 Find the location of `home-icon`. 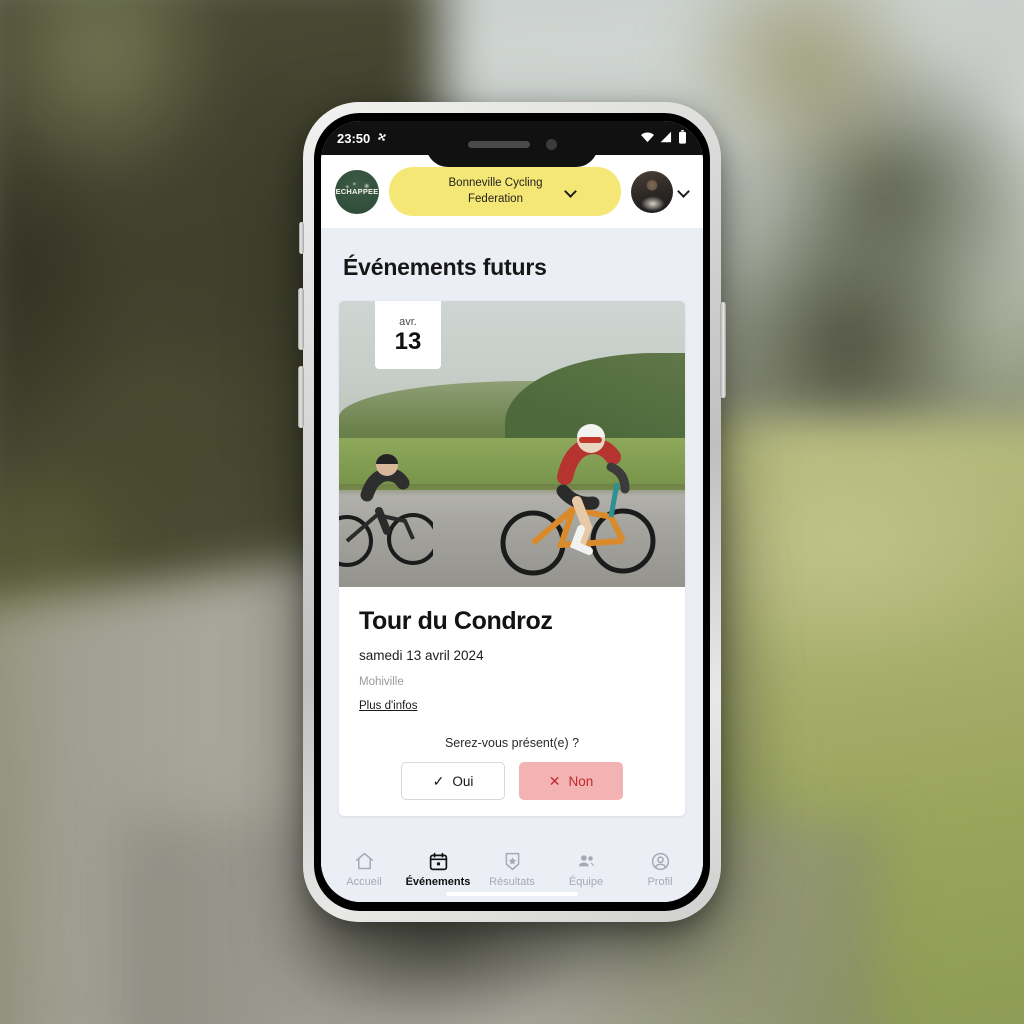

home-icon is located at coordinates (364, 861).